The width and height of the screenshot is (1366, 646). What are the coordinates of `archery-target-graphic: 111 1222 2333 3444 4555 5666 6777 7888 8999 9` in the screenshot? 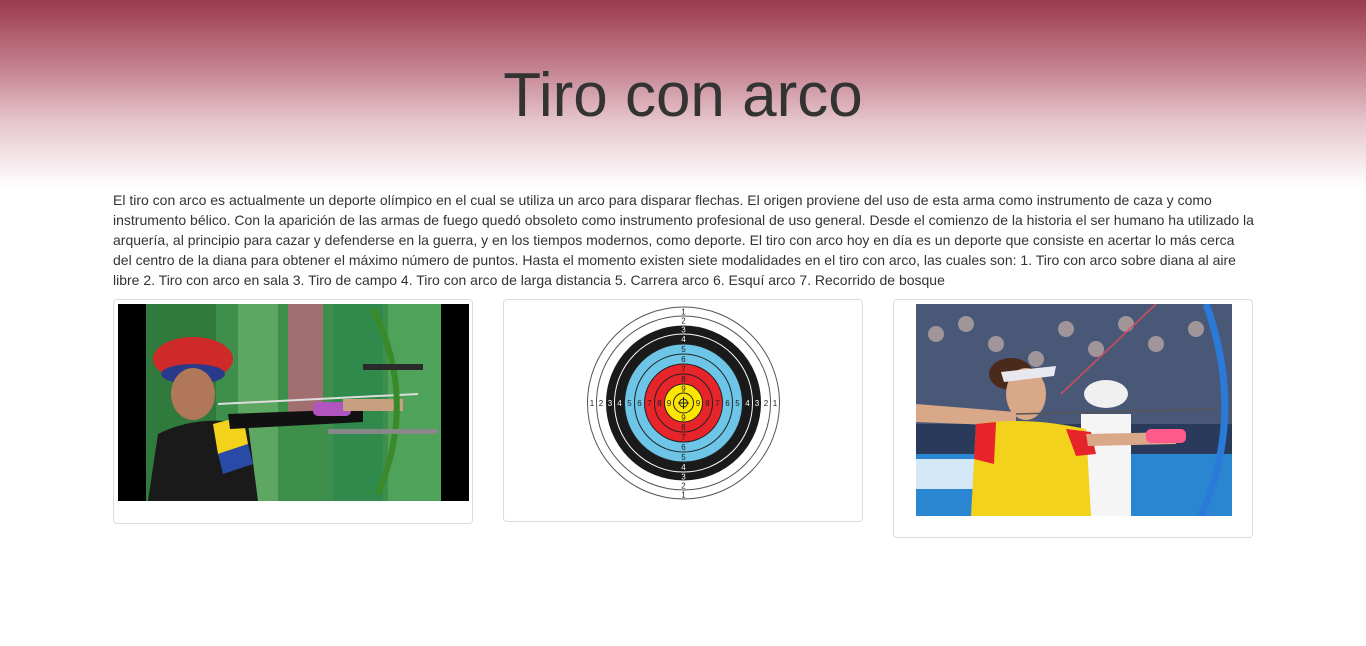 It's located at (683, 403).